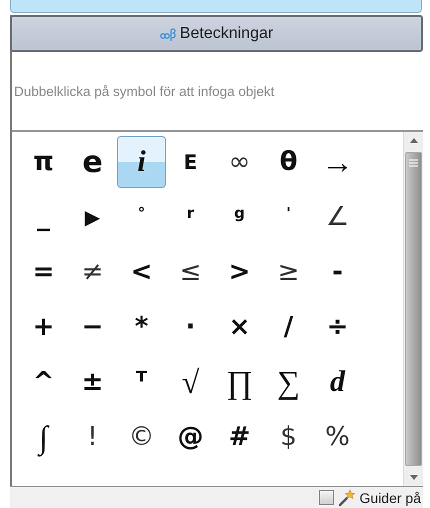  What do you see at coordinates (288, 327) in the screenshot?
I see `symbol-button: /` at bounding box center [288, 327].